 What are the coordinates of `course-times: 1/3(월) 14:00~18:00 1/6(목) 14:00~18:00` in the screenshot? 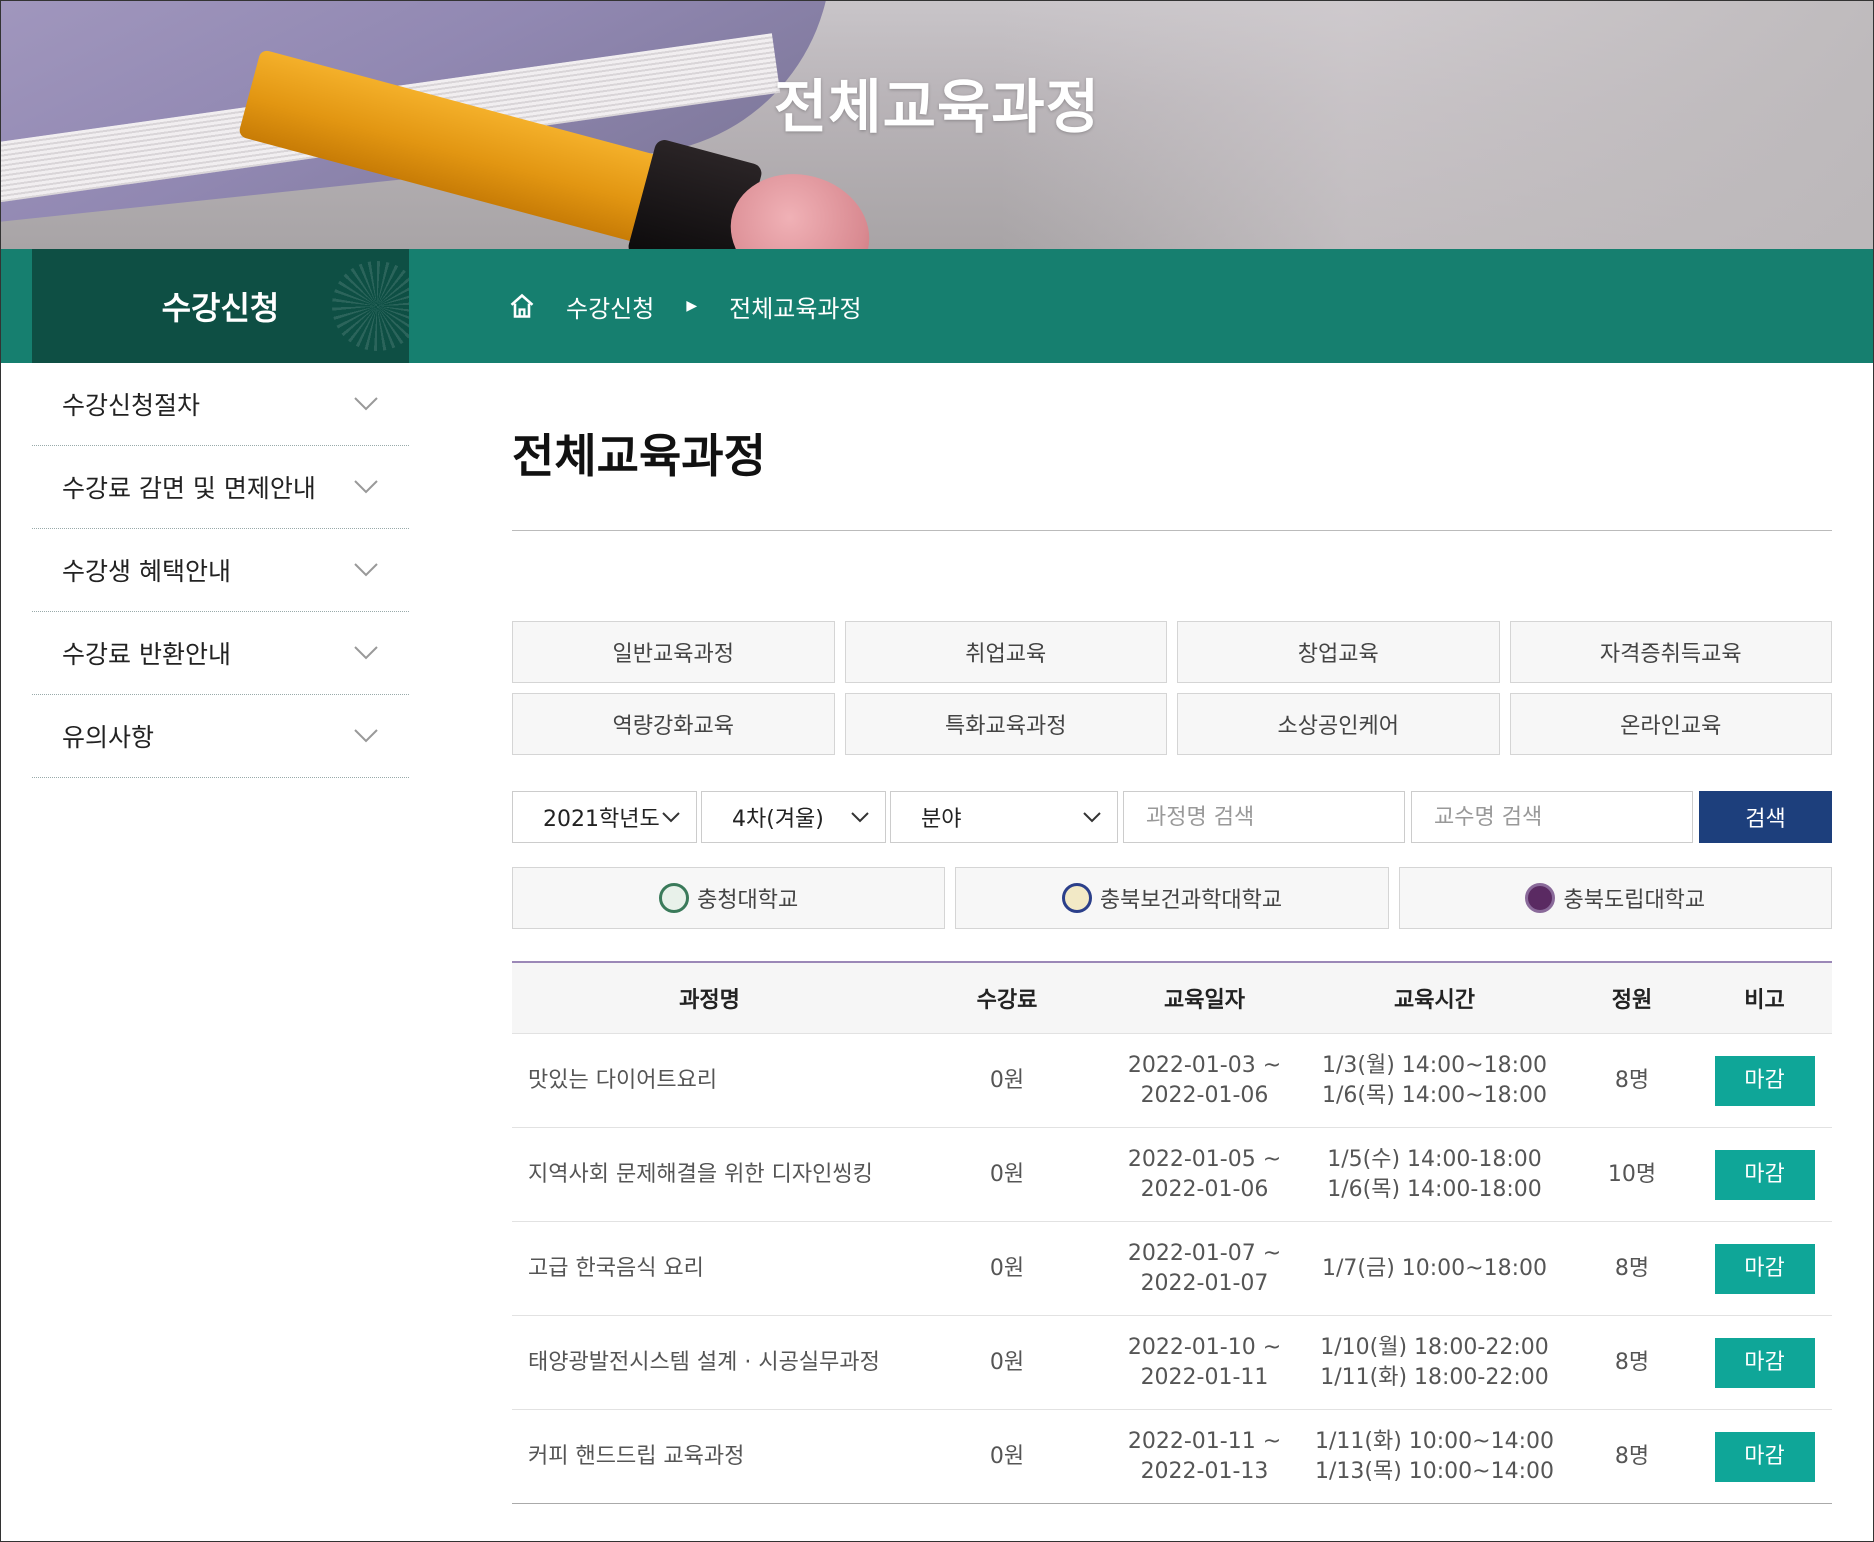 It's located at (1434, 1080).